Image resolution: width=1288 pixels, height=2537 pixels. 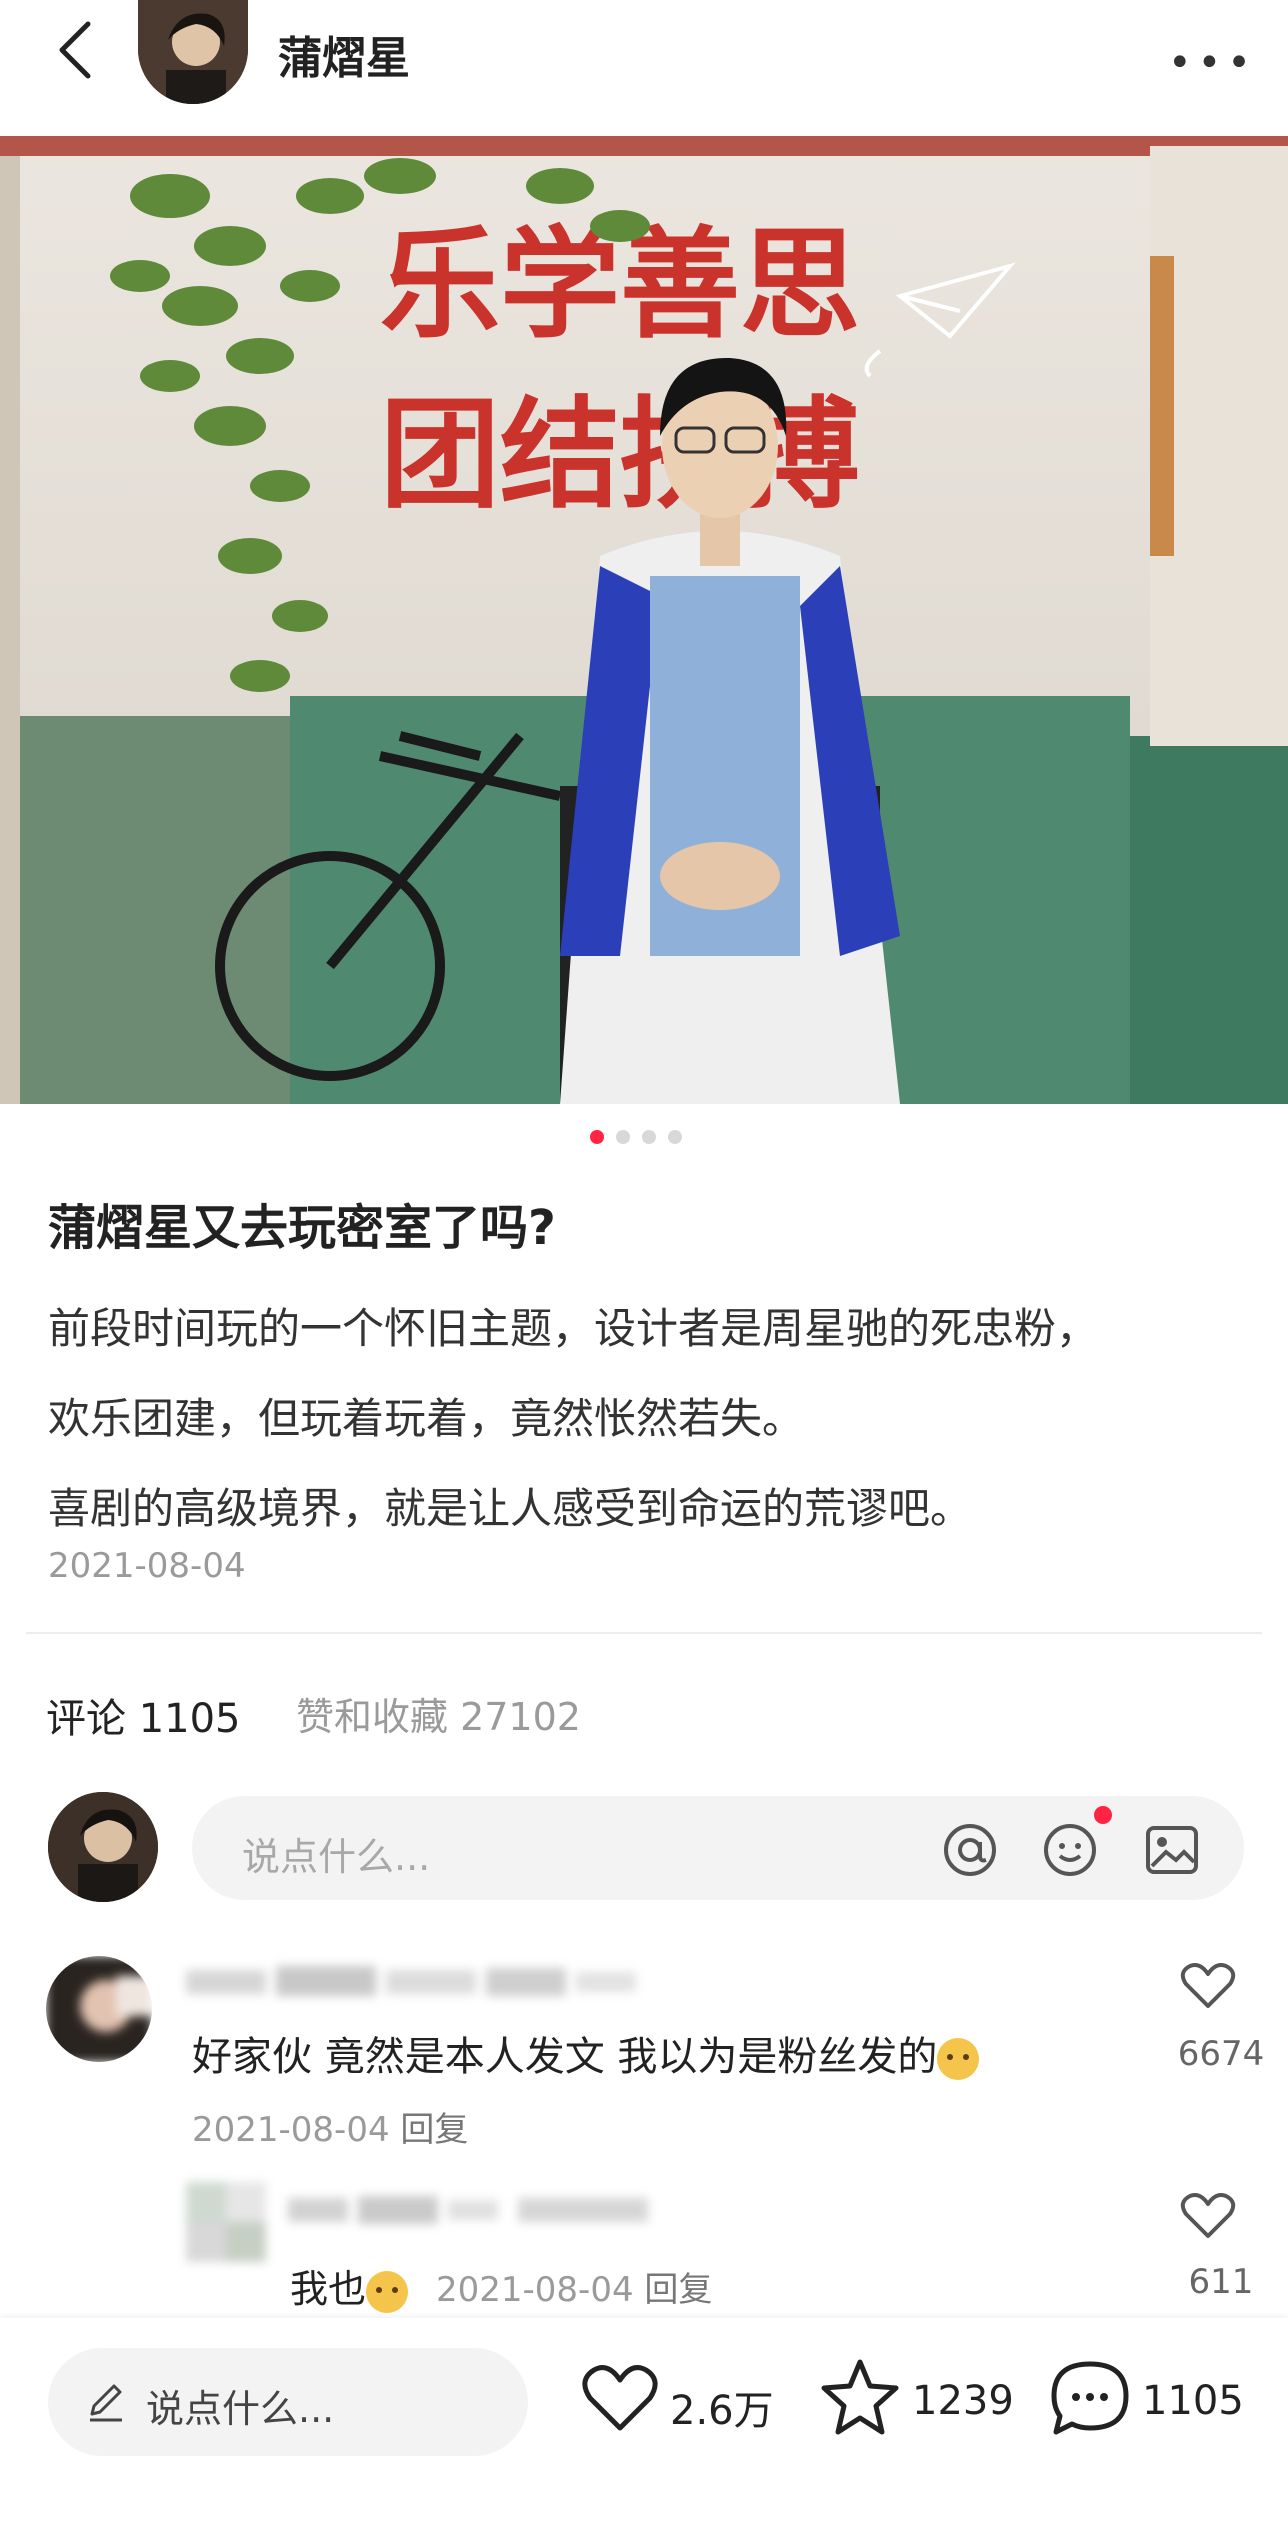 I want to click on image-icon, so click(x=1172, y=1850).